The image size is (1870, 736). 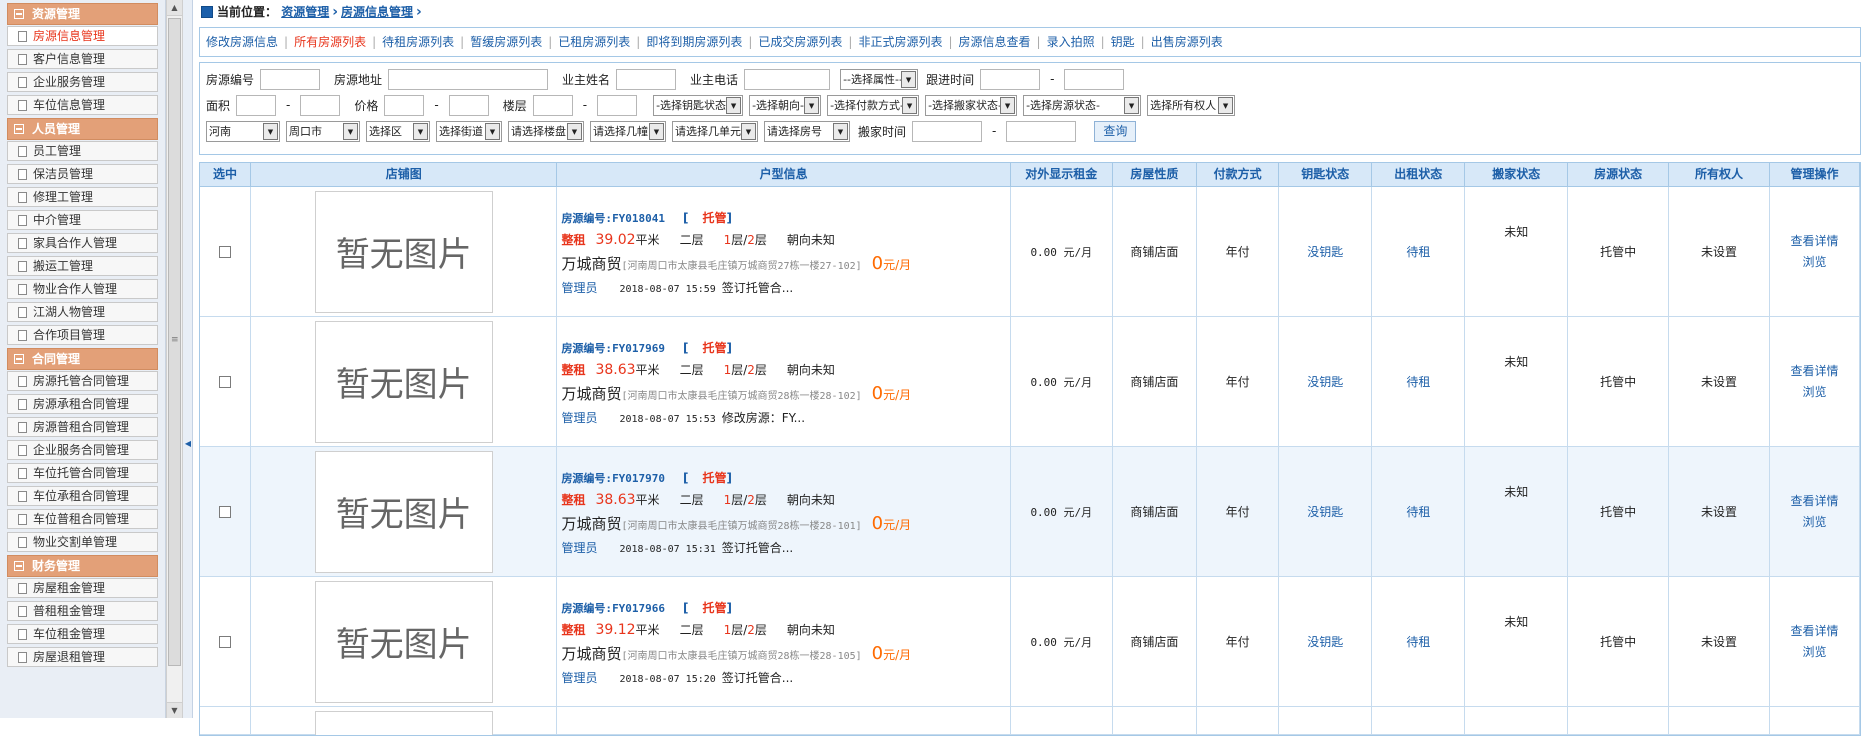 I want to click on unit-select: 请选择几单元 ▼, so click(x=715, y=131).